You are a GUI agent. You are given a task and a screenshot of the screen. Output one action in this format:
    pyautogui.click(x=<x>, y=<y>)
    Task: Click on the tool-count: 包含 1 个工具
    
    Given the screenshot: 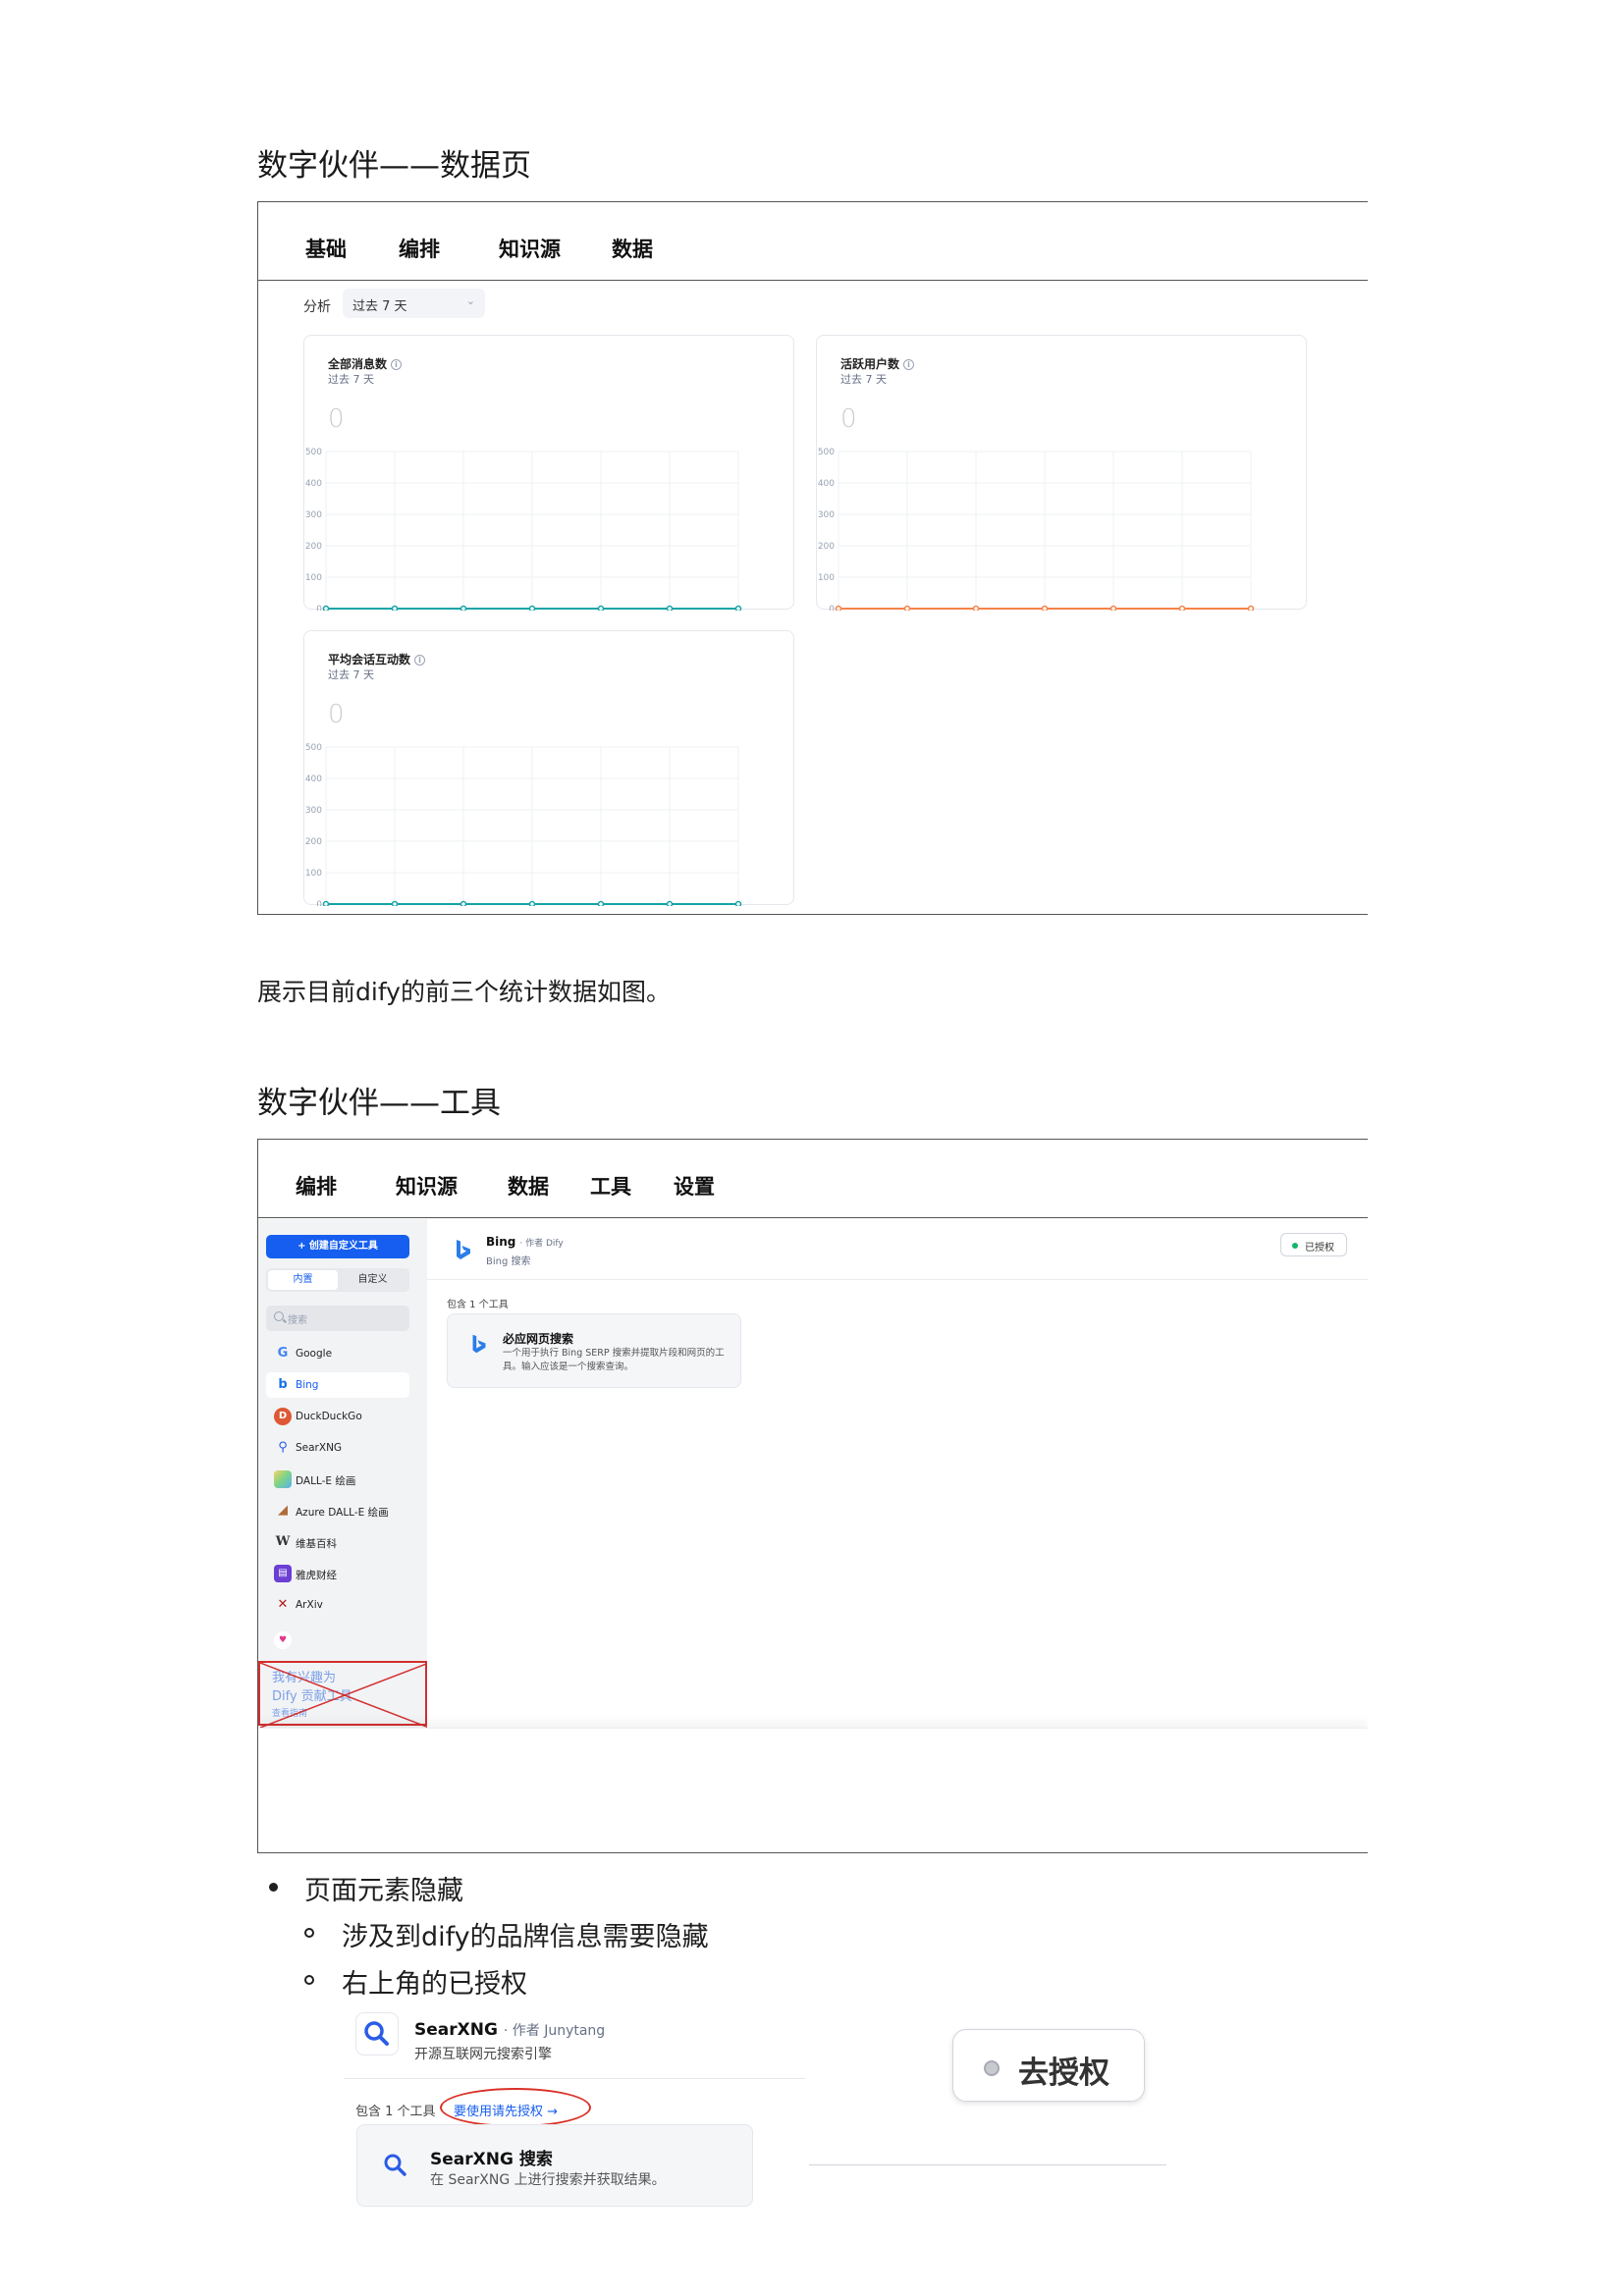 What is the action you would take?
    pyautogui.click(x=478, y=1305)
    